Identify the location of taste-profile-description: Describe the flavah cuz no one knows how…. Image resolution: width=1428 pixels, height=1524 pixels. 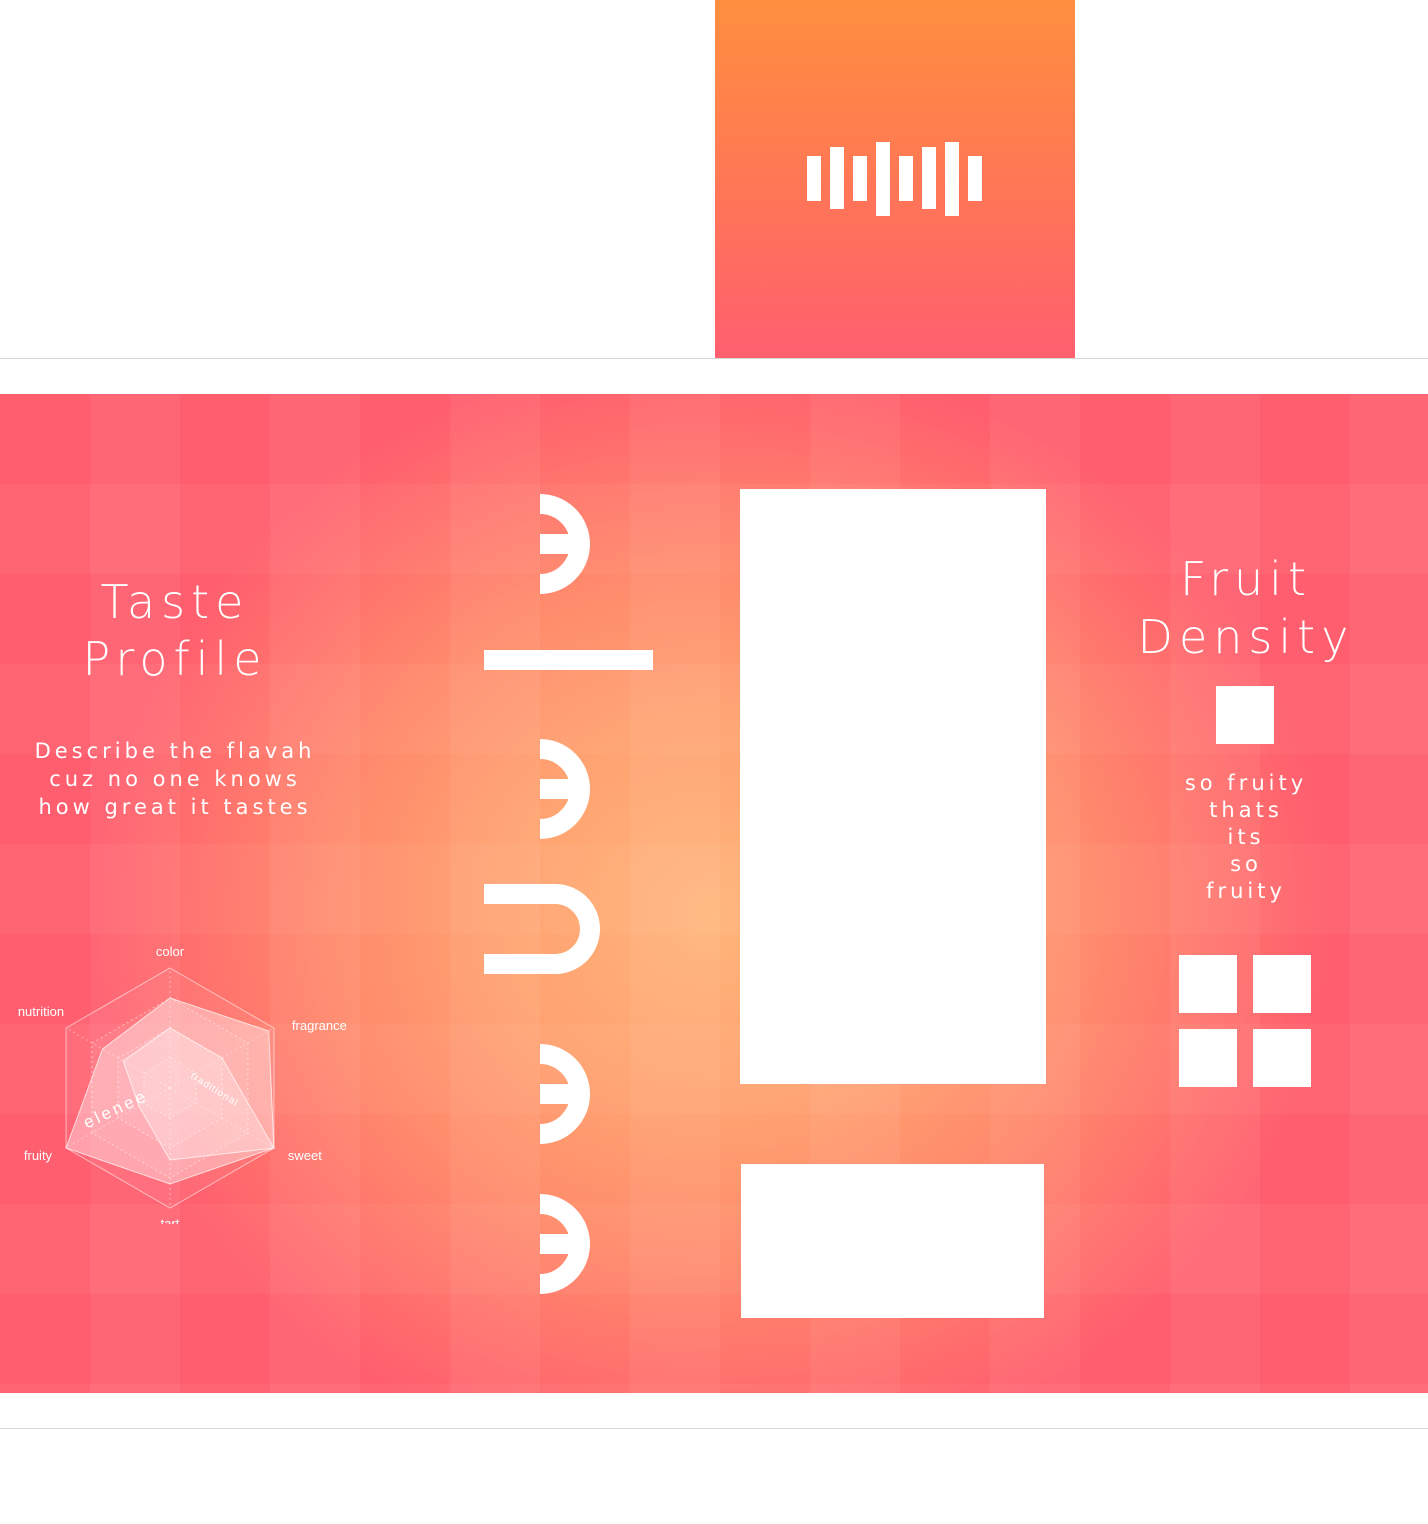
(175, 779).